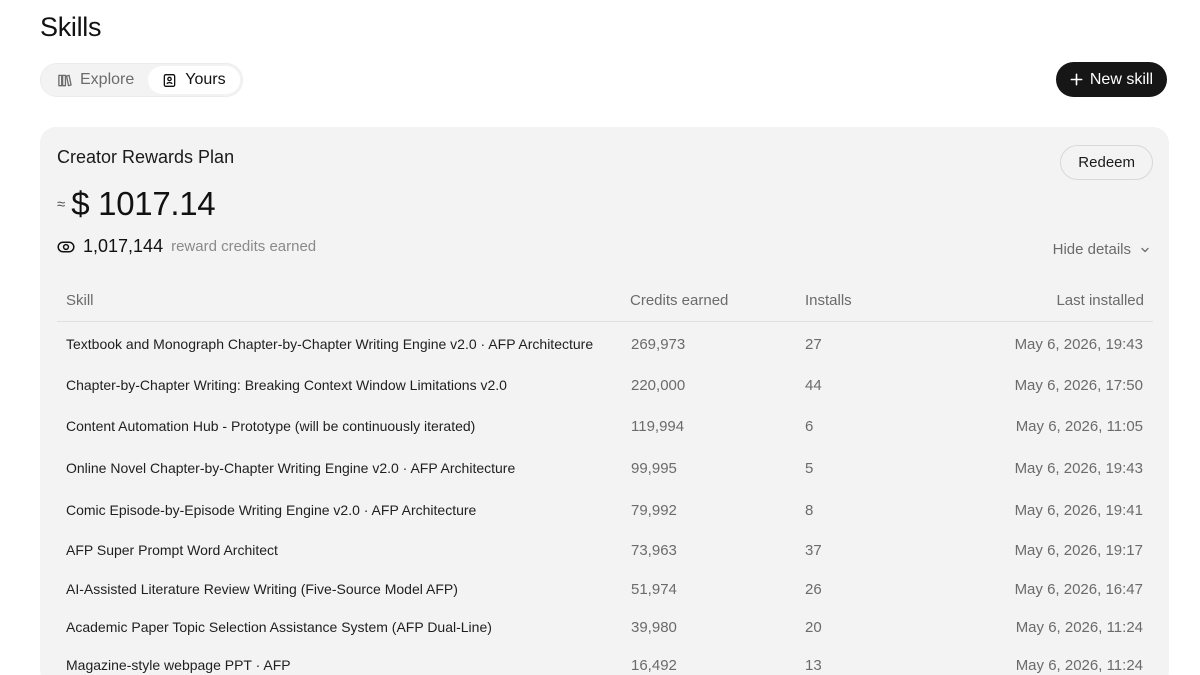 Image resolution: width=1200 pixels, height=675 pixels. I want to click on skill-name: Magazine-style webpage PPT · AFP, so click(178, 665).